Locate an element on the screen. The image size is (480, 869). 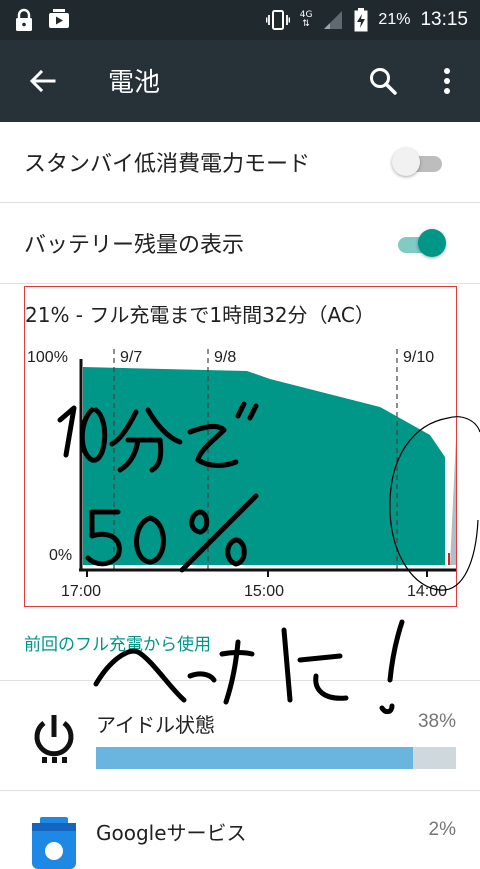
date-marker: 9/7 is located at coordinates (131, 357).